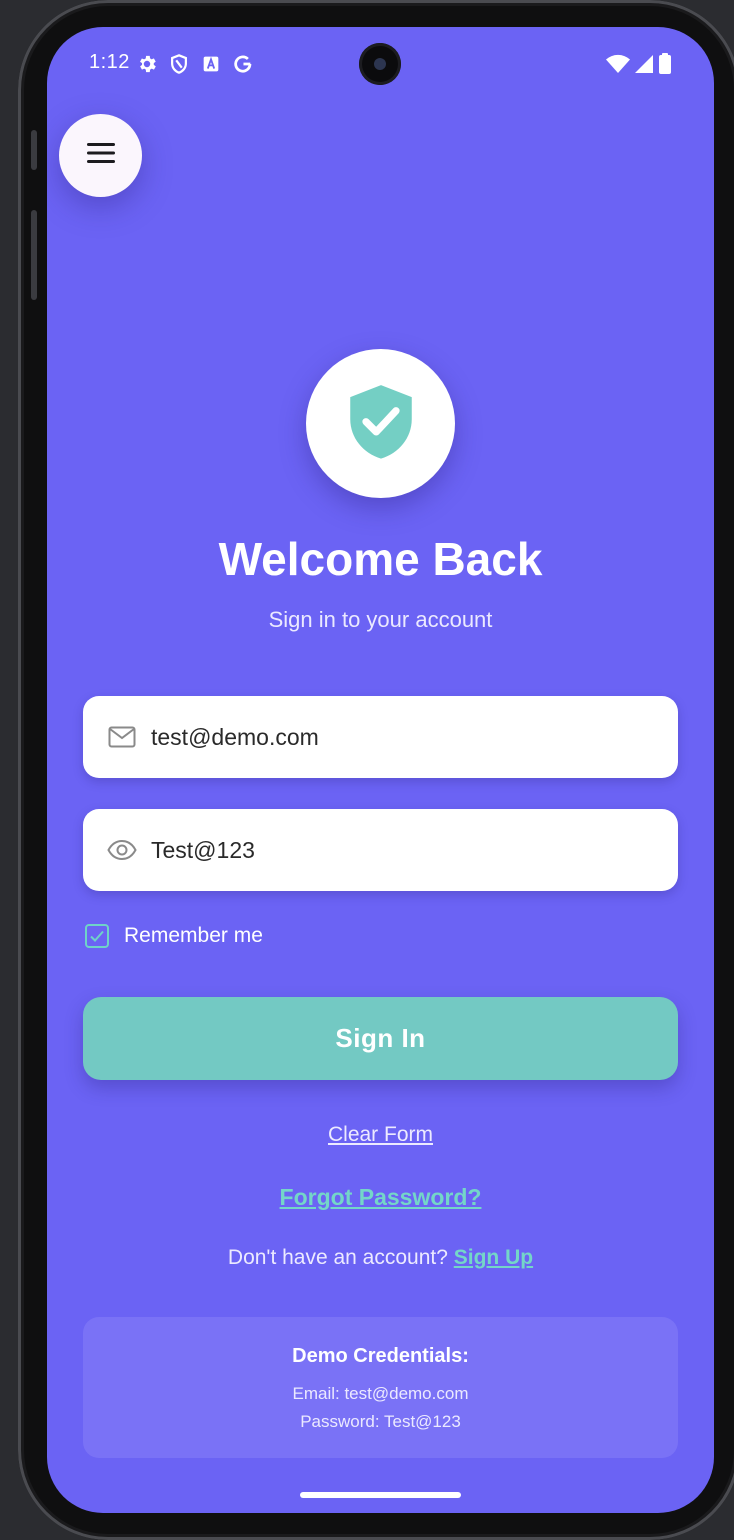 This screenshot has height=1540, width=734. I want to click on wifi-icon, so click(618, 64).